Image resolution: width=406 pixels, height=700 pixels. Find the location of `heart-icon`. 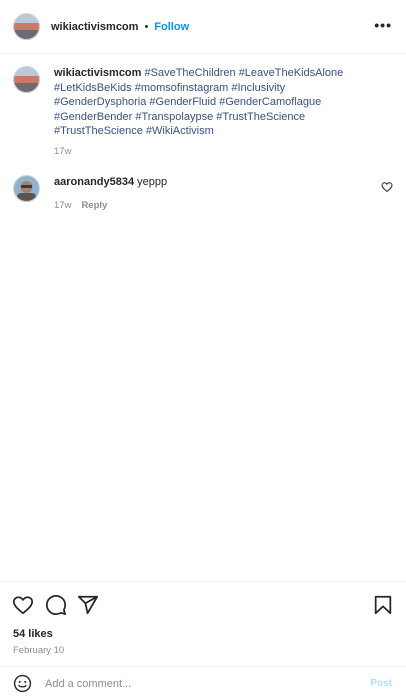

heart-icon is located at coordinates (23, 605).